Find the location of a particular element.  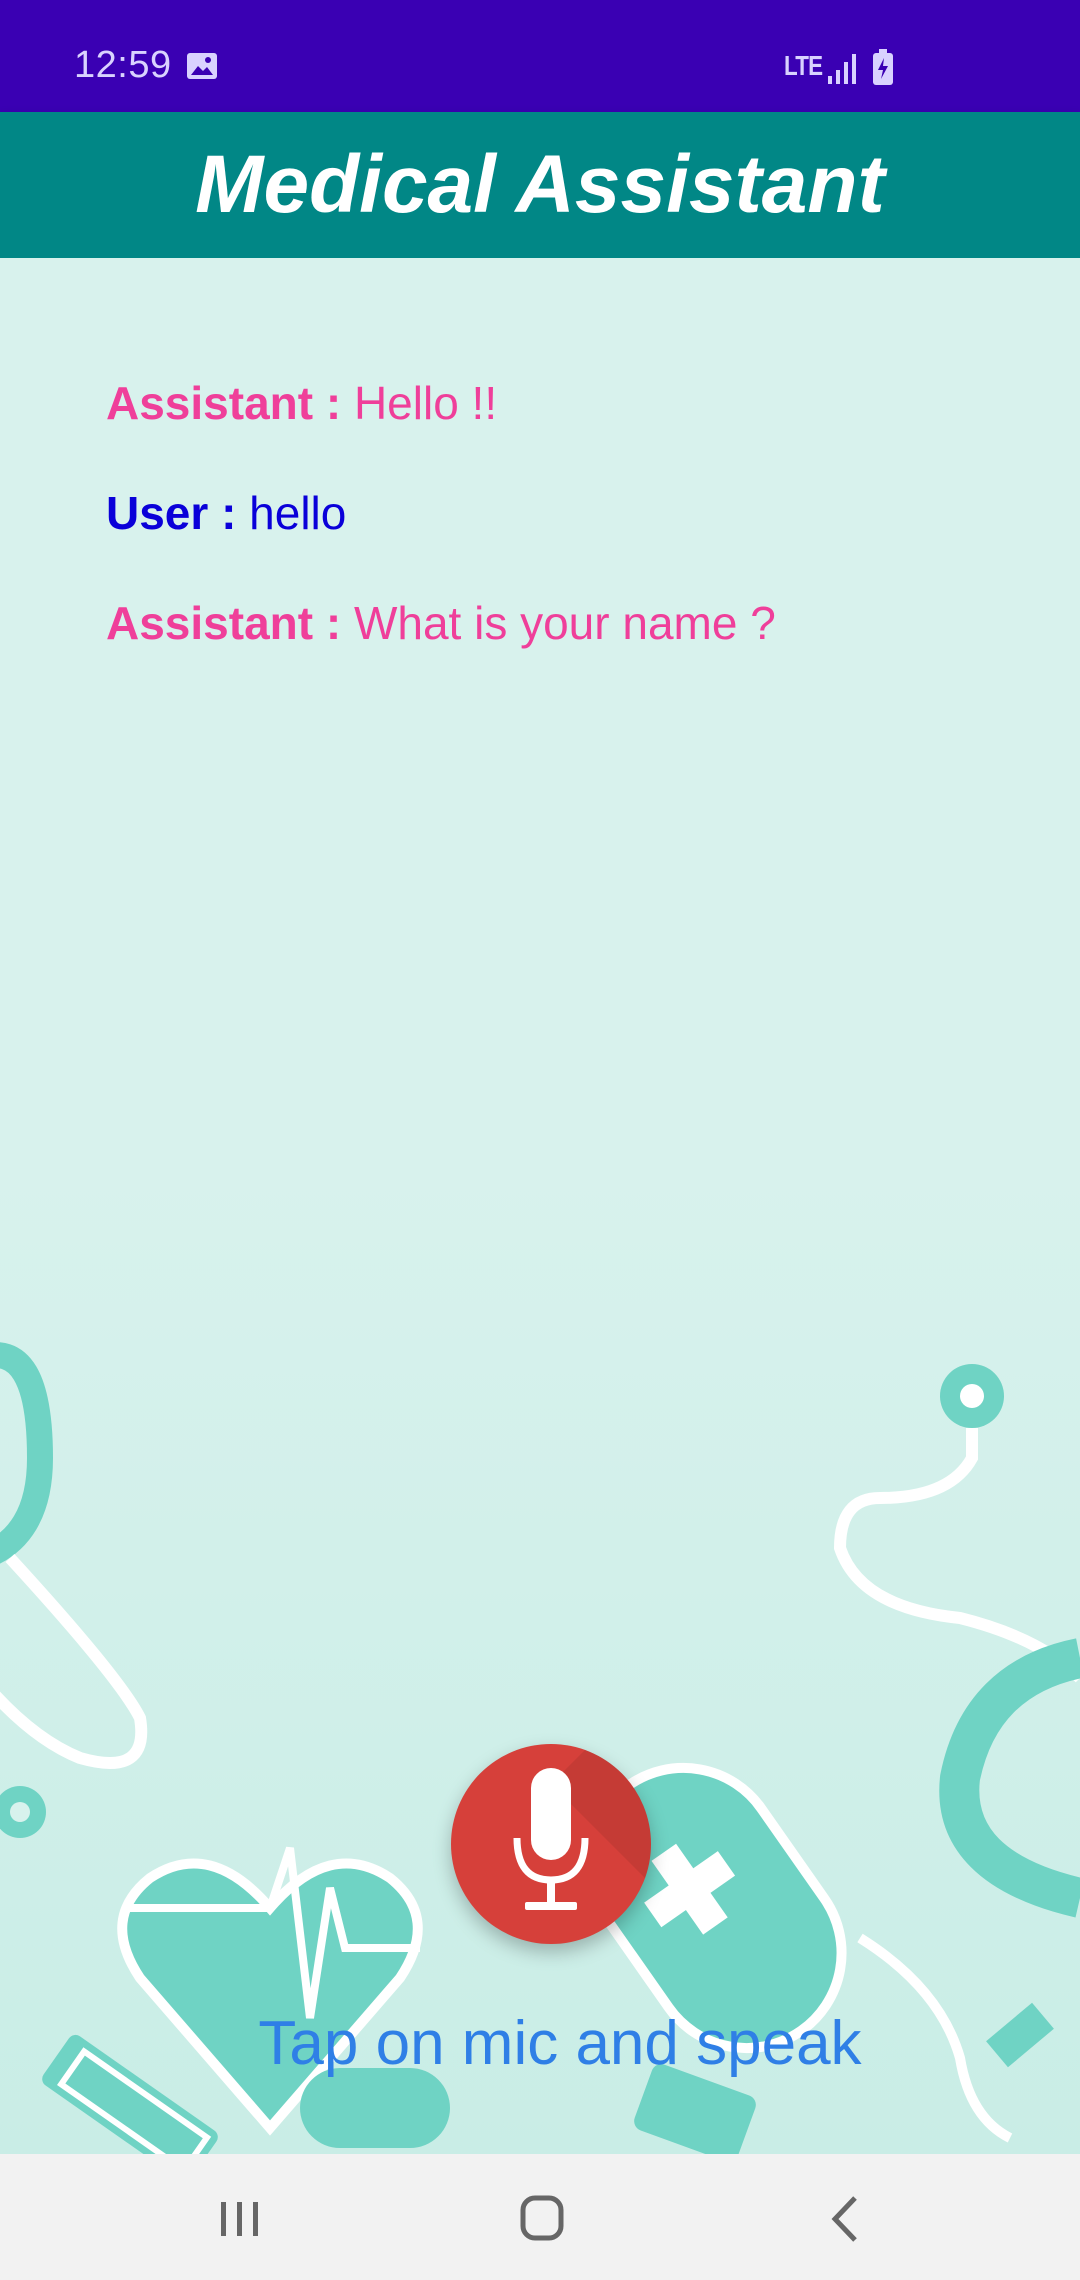

navigation-bar is located at coordinates (540, 2217).